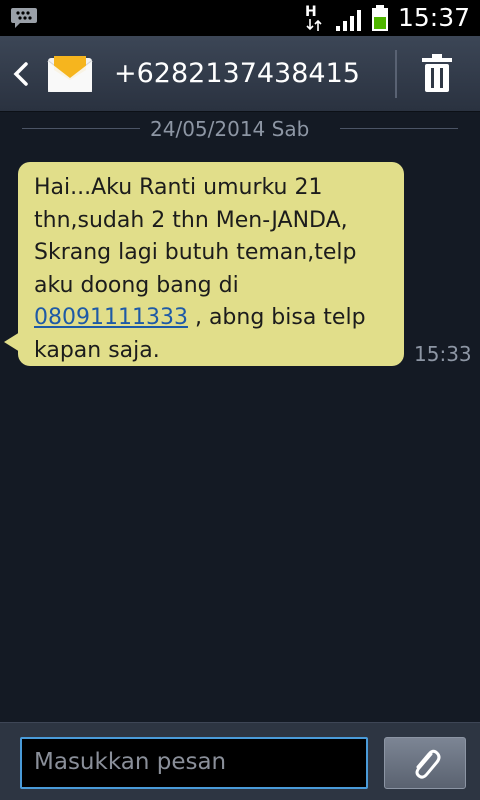  Describe the element at coordinates (396, 74) in the screenshot. I see `header-divider` at that location.